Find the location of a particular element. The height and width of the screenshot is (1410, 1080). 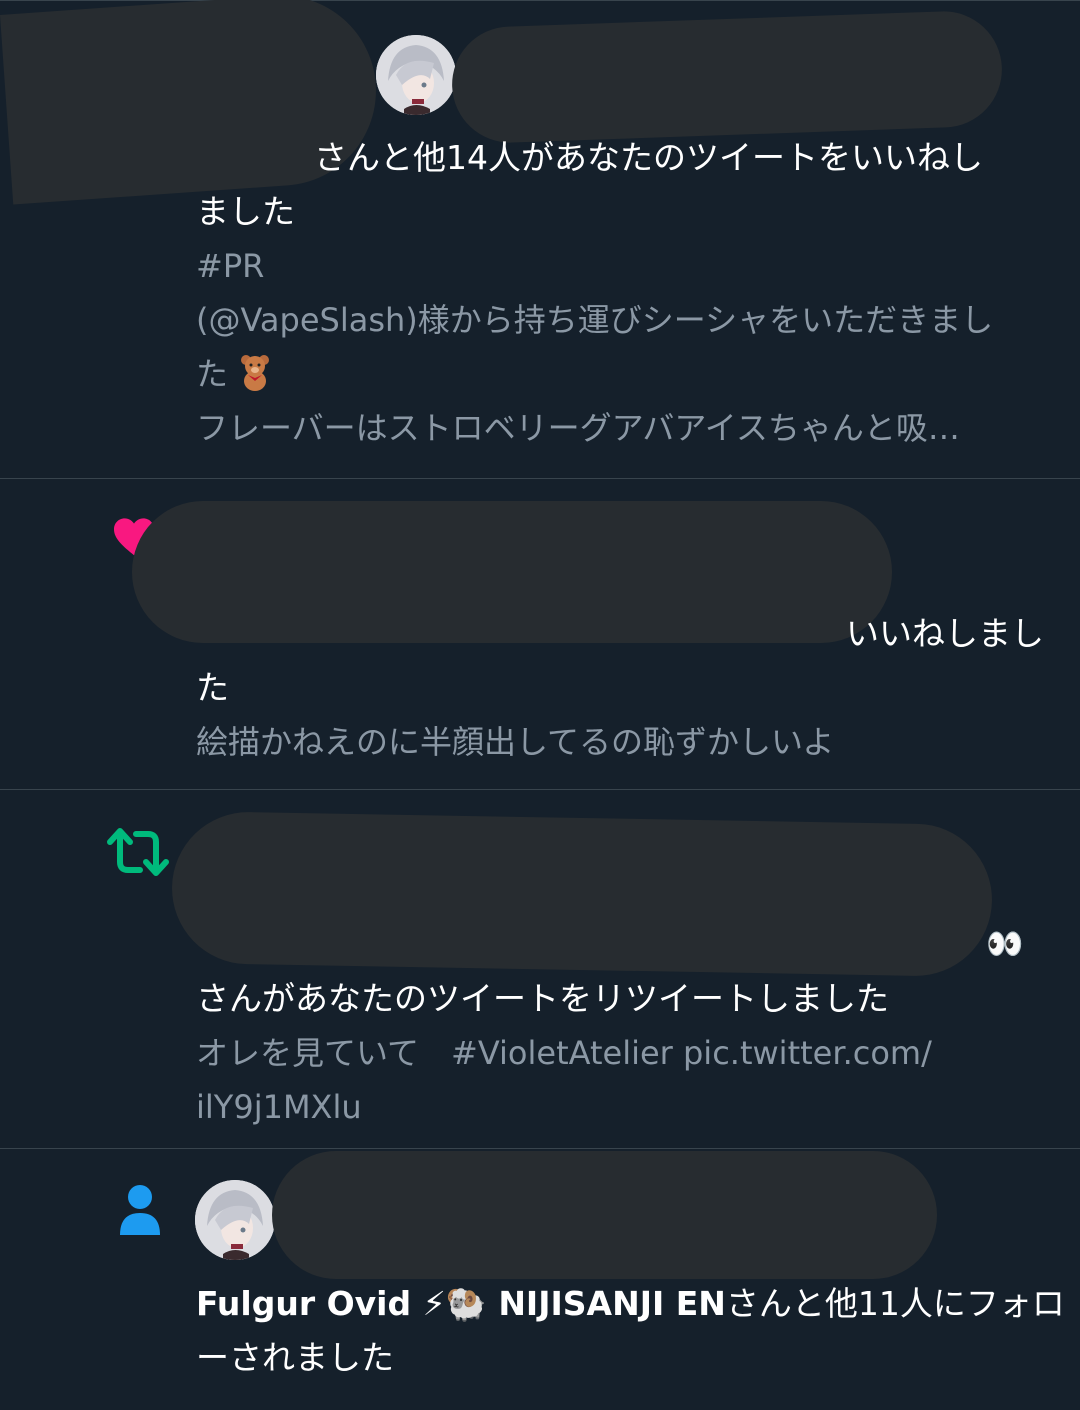

tweet-preview-line: (@VapeSlash)様から持ち運びシーシャをいただきまし is located at coordinates (621, 320).